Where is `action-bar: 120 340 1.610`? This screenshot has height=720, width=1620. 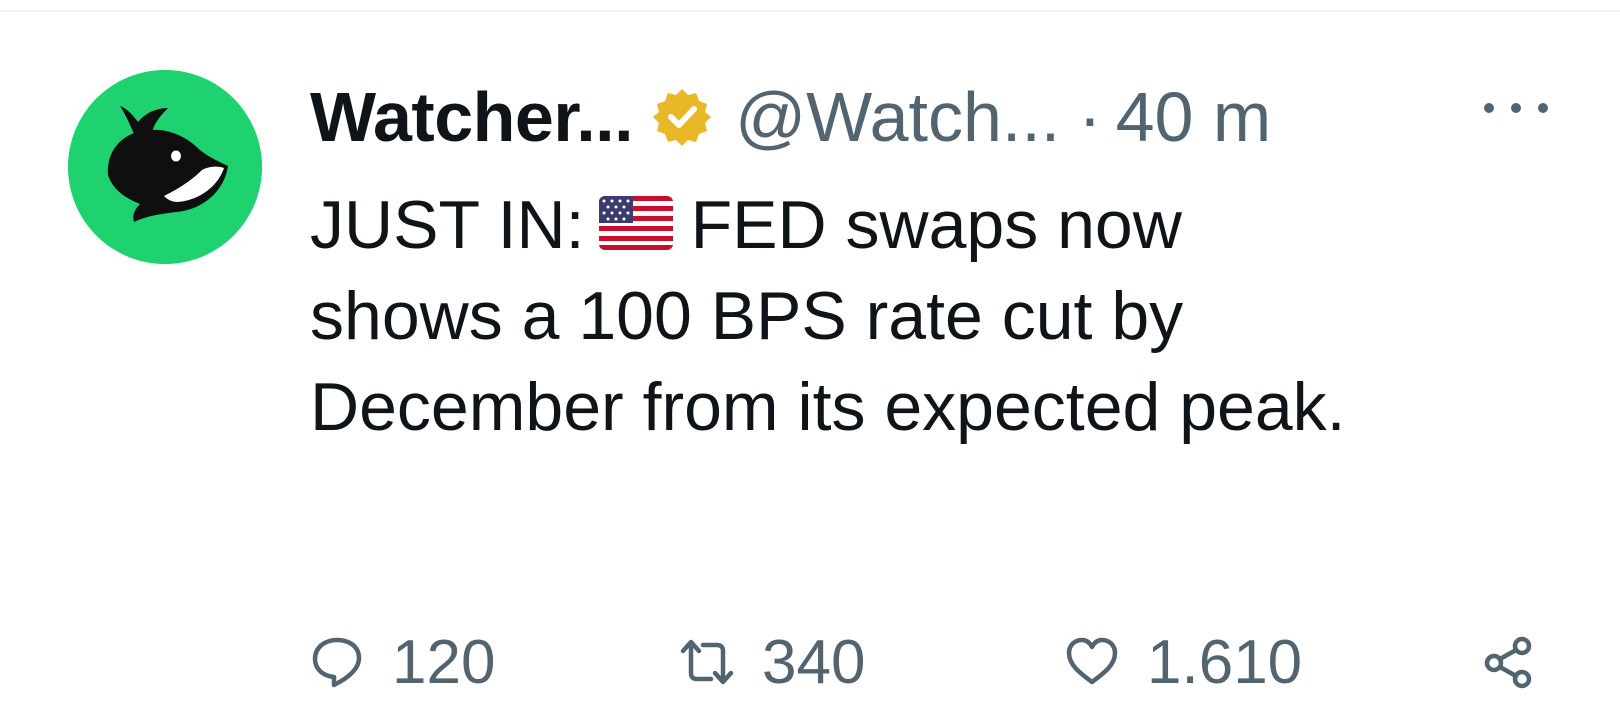 action-bar: 120 340 1.610 is located at coordinates (935, 662).